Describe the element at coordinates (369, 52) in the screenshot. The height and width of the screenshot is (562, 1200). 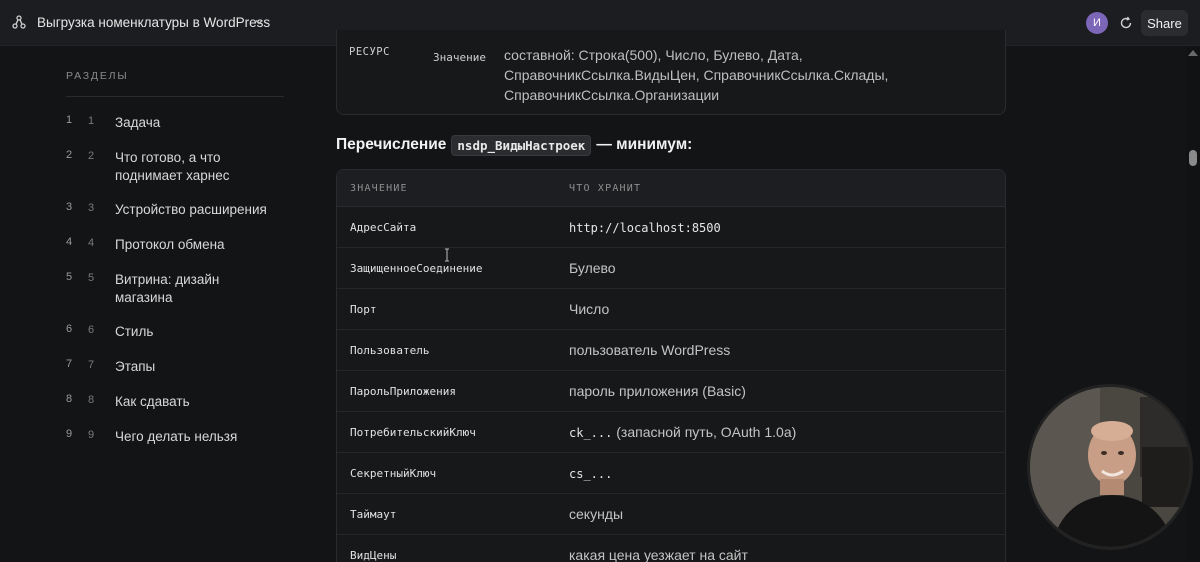
I see `resource-key: РЕСУРС` at that location.